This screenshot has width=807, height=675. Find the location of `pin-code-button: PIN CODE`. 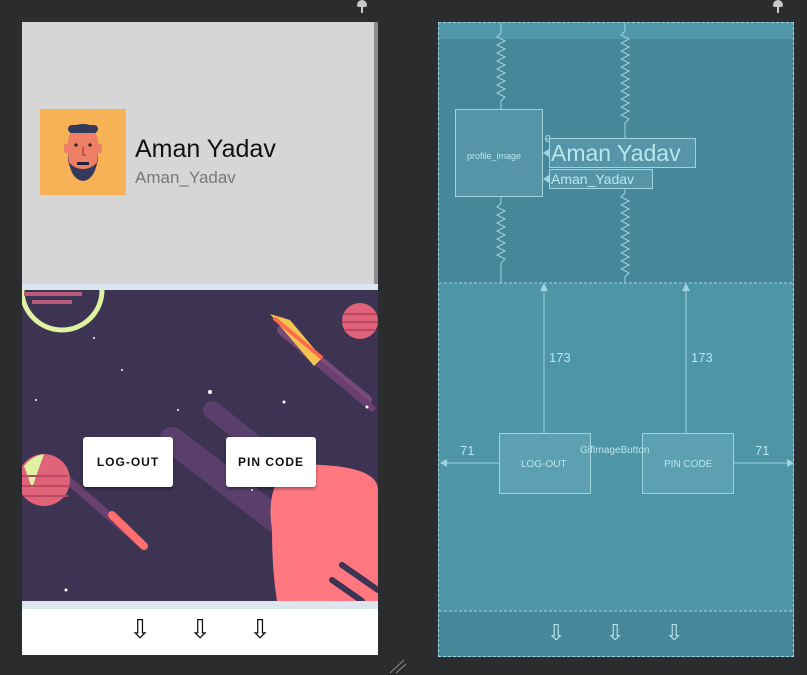

pin-code-button: PIN CODE is located at coordinates (271, 462).